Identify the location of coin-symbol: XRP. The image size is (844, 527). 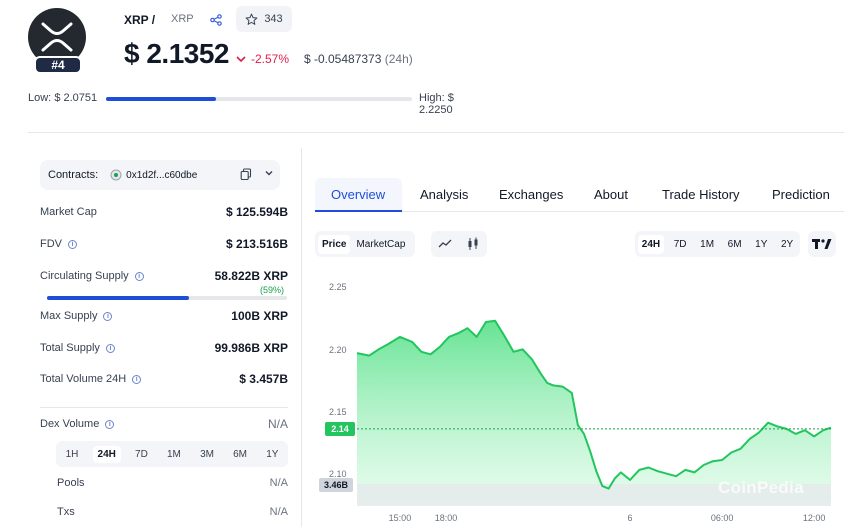
(182, 19).